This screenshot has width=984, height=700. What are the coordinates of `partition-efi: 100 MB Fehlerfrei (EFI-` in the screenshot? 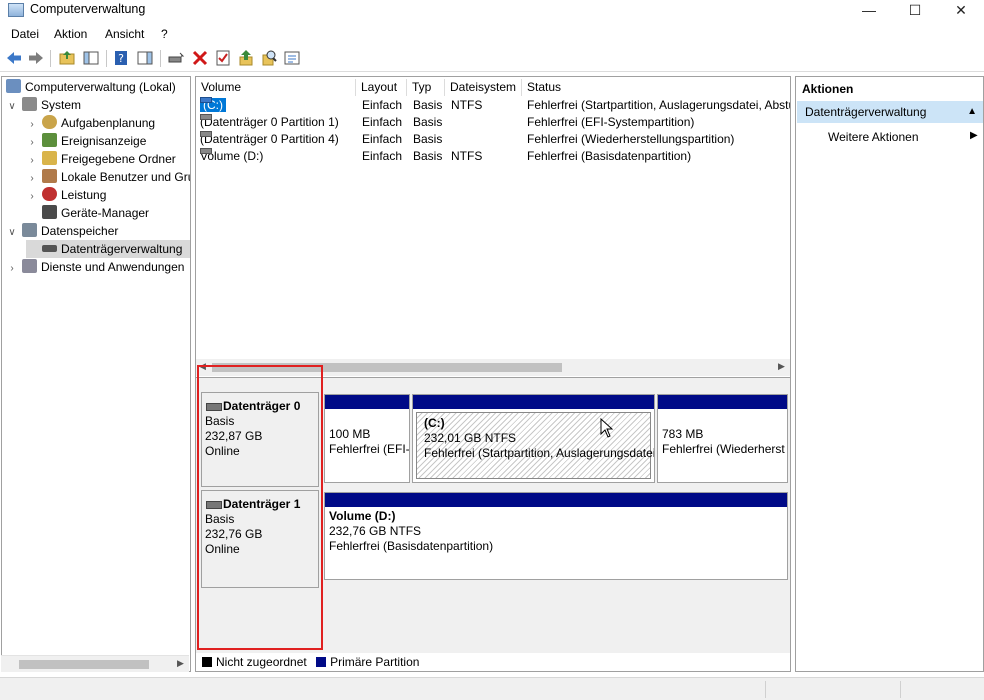 It's located at (367, 438).